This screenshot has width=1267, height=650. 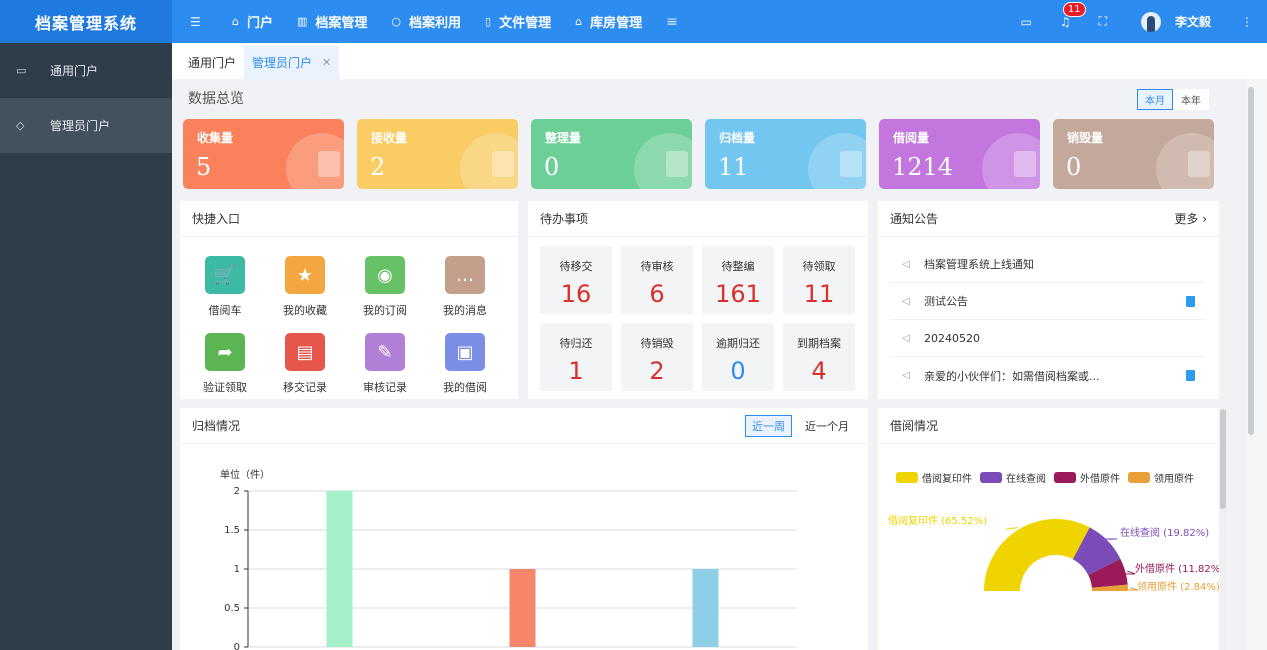 I want to click on bell-icon: ♫ 11, so click(x=1073, y=15).